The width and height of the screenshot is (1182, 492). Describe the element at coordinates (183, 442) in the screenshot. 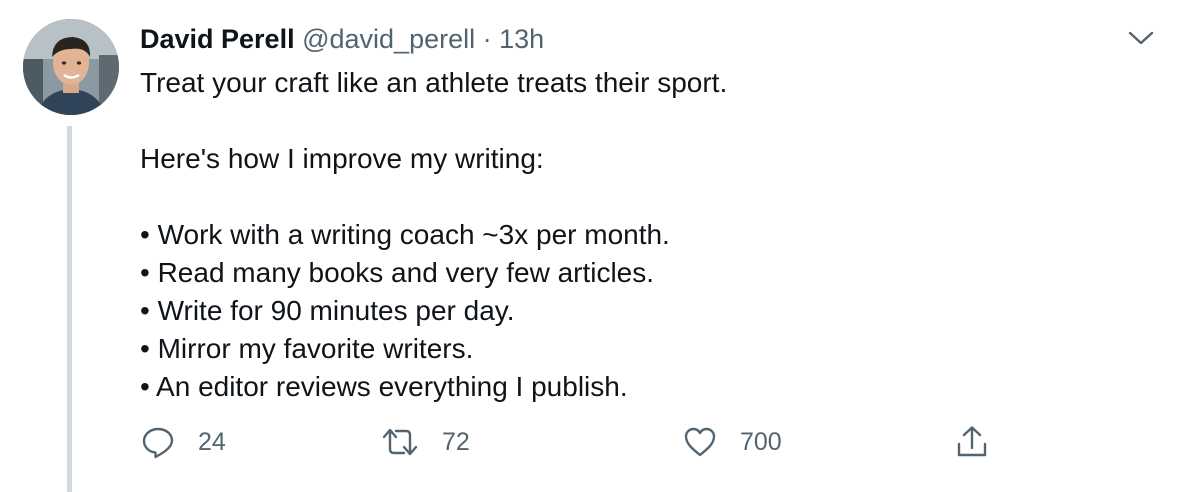

I see `reply-button: 24` at that location.